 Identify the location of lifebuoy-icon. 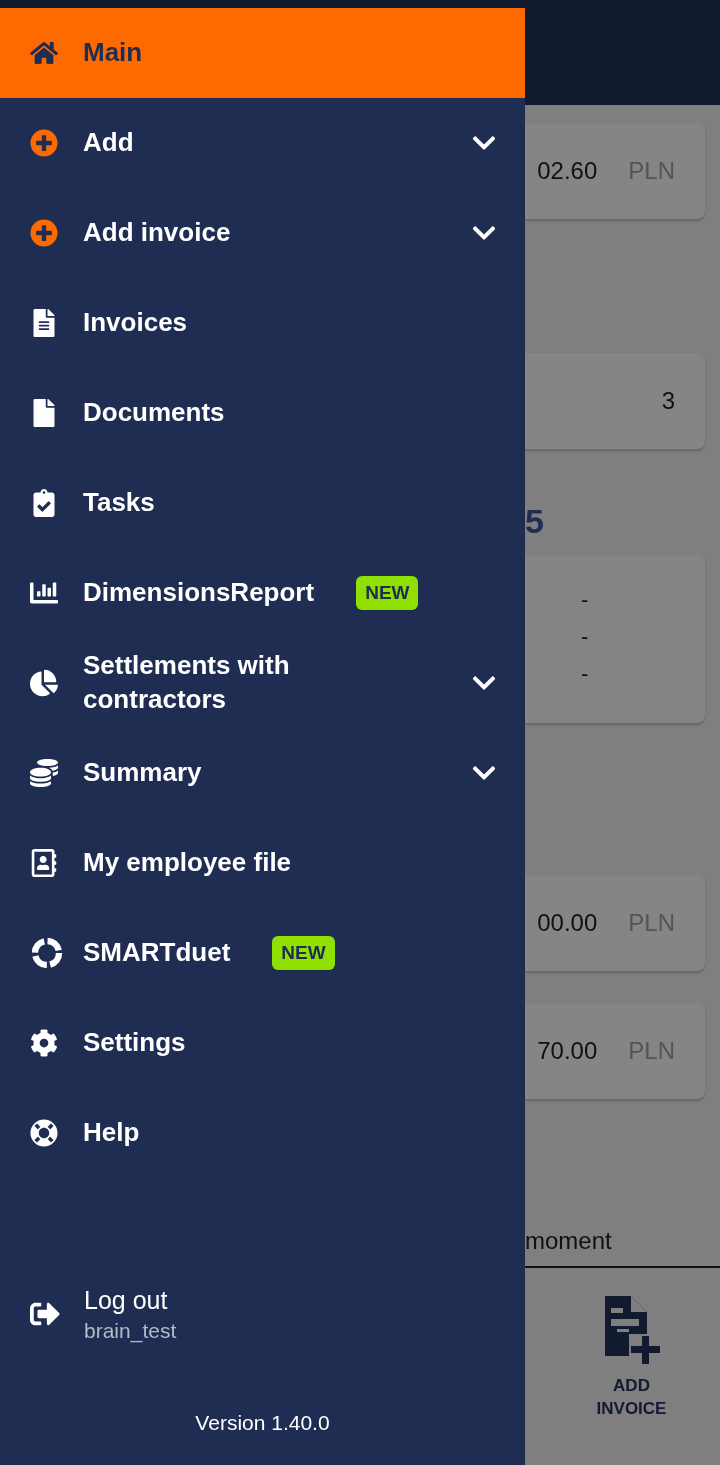
(44, 1133).